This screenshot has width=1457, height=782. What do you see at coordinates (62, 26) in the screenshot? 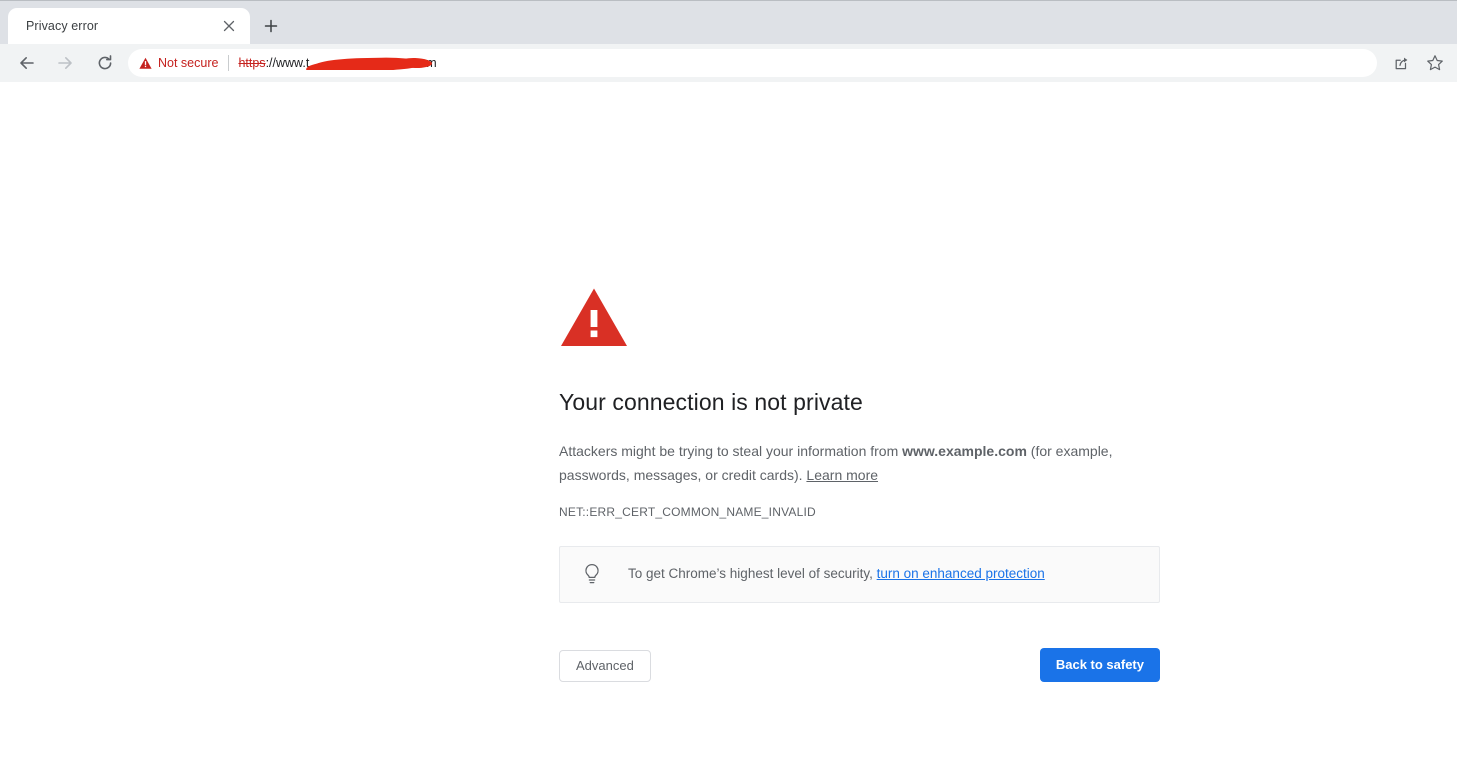
I see `tab-title: Privacy error` at bounding box center [62, 26].